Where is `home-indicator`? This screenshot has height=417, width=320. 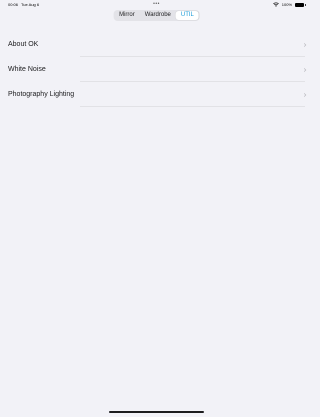 home-indicator is located at coordinates (156, 412).